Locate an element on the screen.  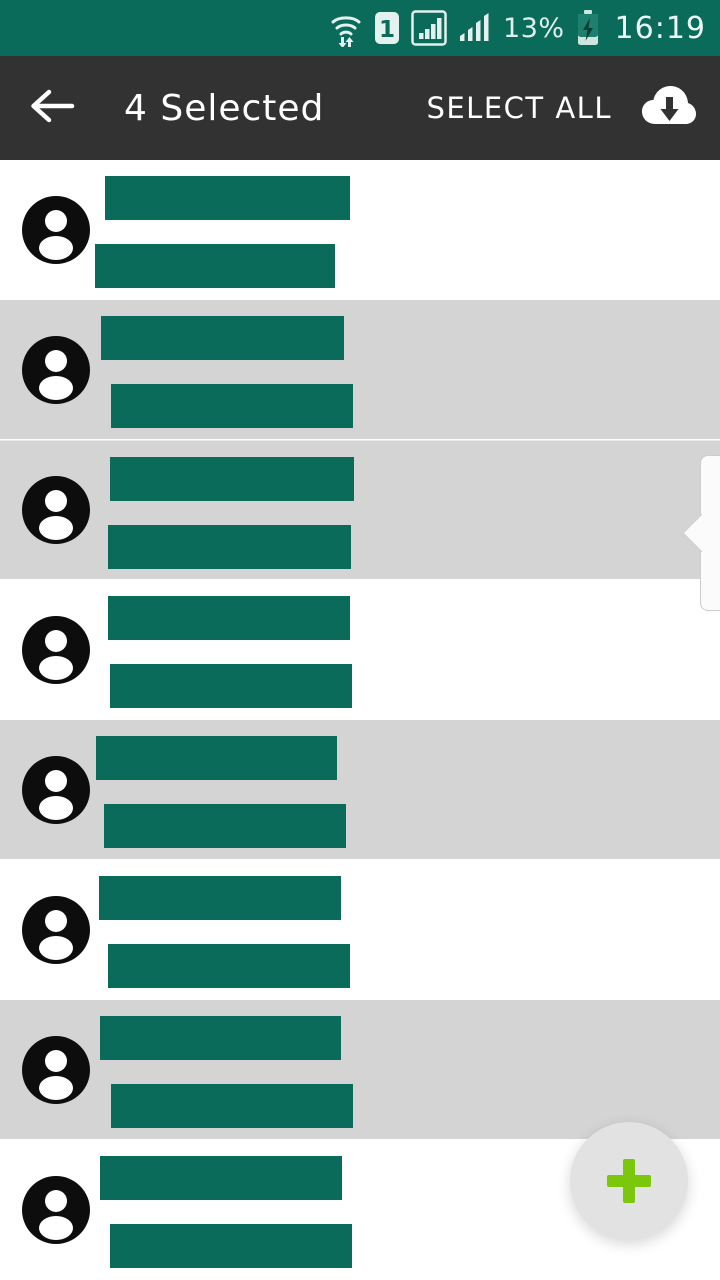
sim-card-icon: 1 is located at coordinates (387, 28).